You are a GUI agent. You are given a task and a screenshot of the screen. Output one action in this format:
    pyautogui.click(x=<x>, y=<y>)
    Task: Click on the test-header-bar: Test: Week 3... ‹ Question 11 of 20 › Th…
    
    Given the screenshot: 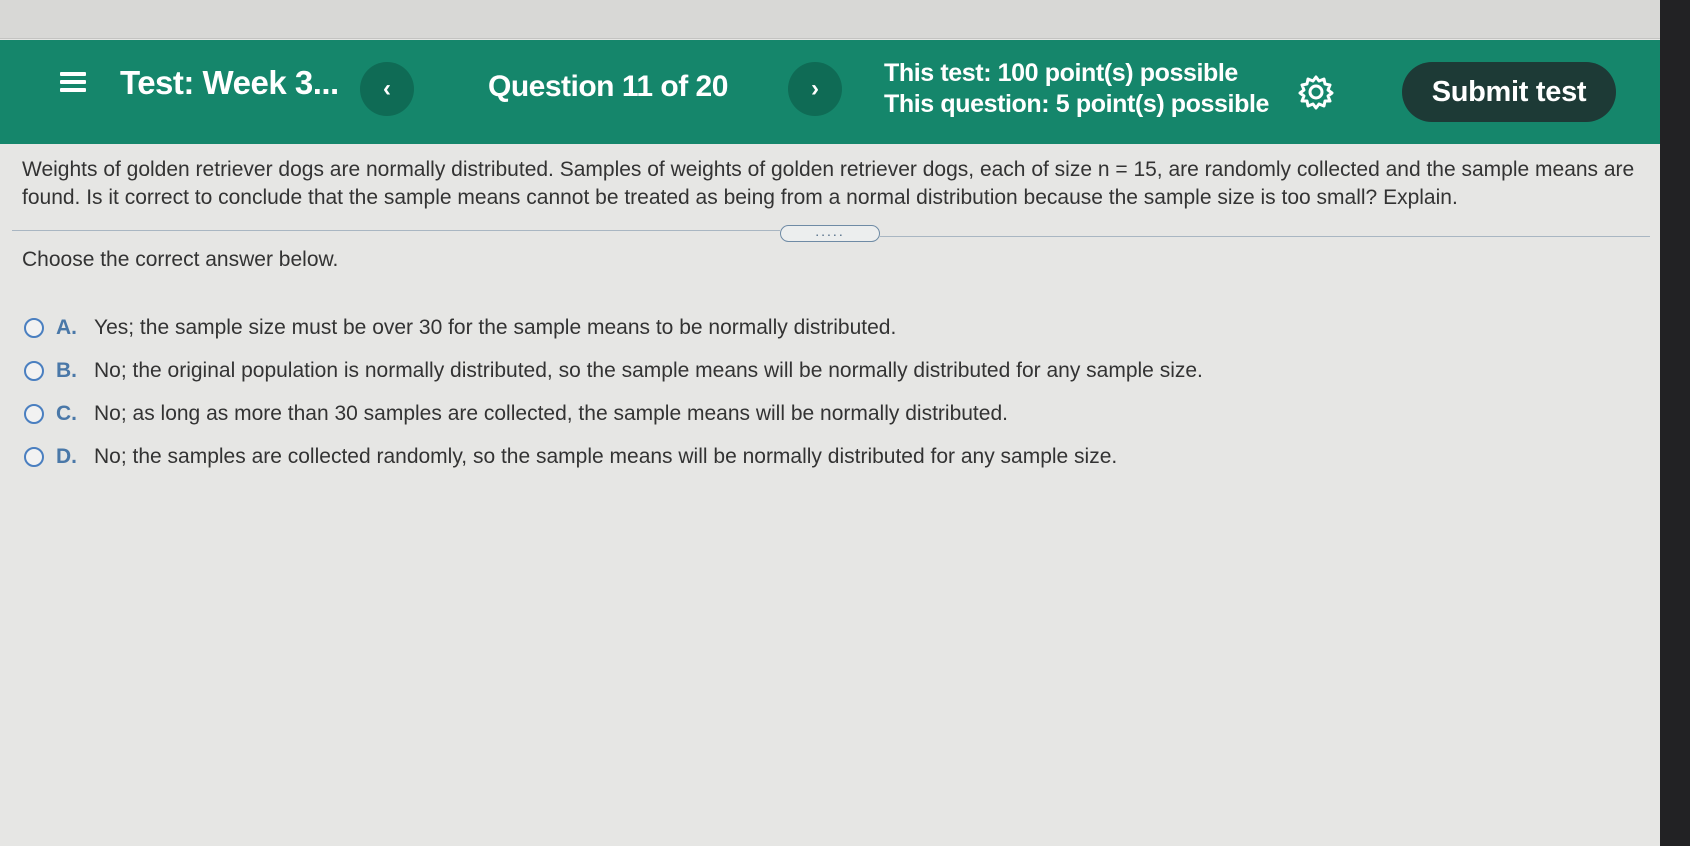 What is the action you would take?
    pyautogui.click(x=830, y=92)
    